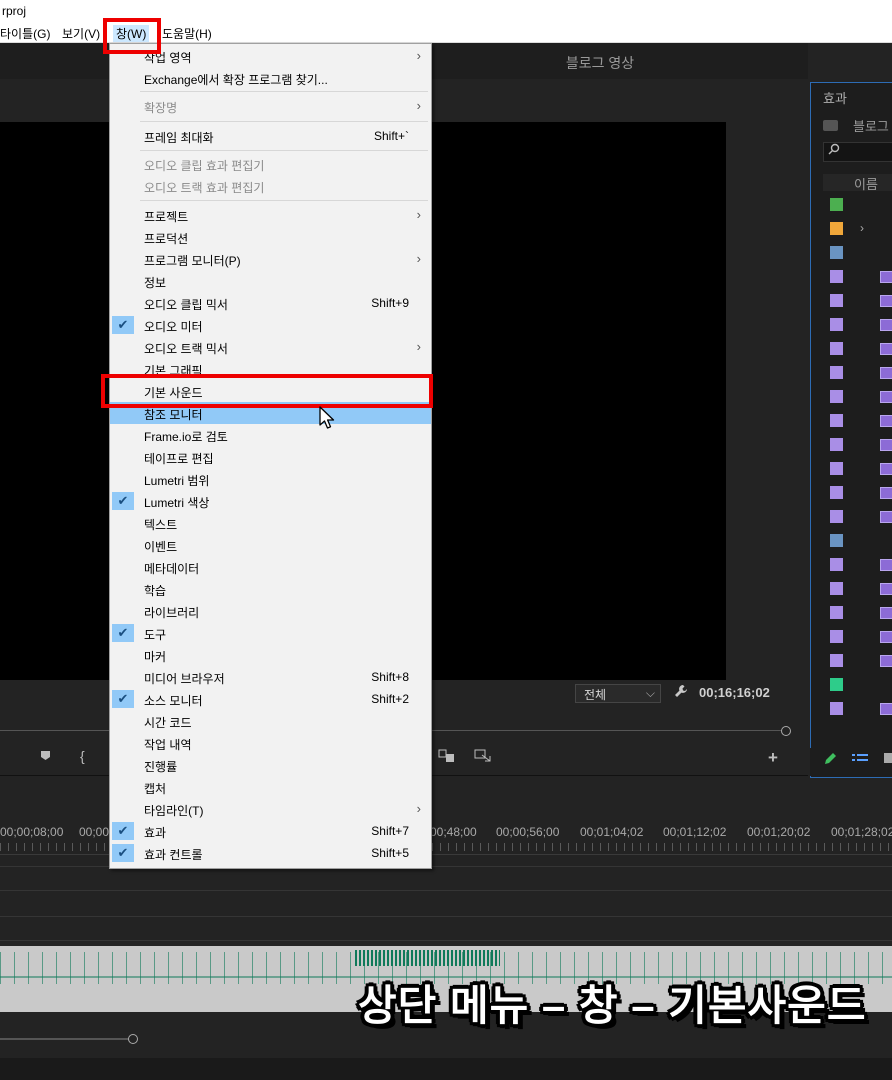 The image size is (892, 1080). I want to click on export-frame-icon, so click(483, 757).